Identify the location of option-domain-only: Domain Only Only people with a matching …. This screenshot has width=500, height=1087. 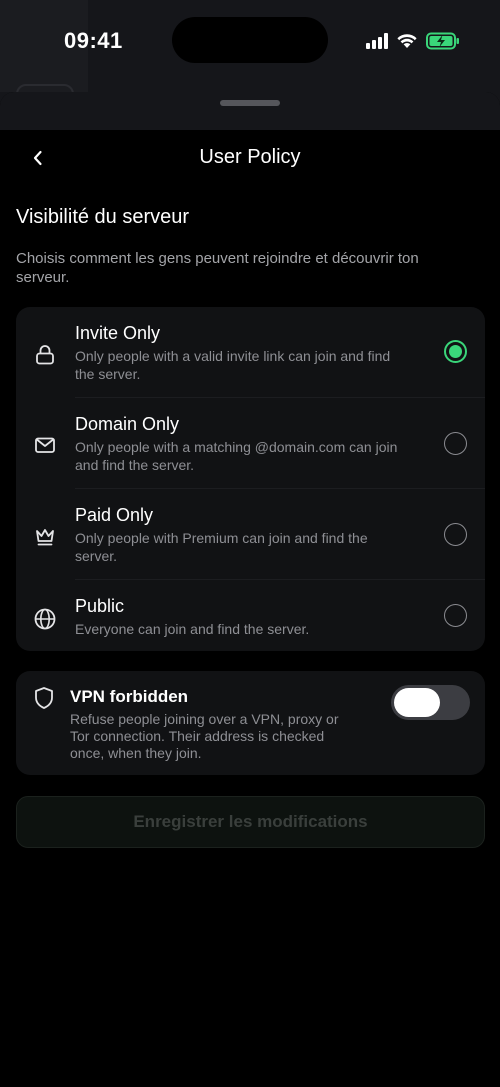
(250, 443).